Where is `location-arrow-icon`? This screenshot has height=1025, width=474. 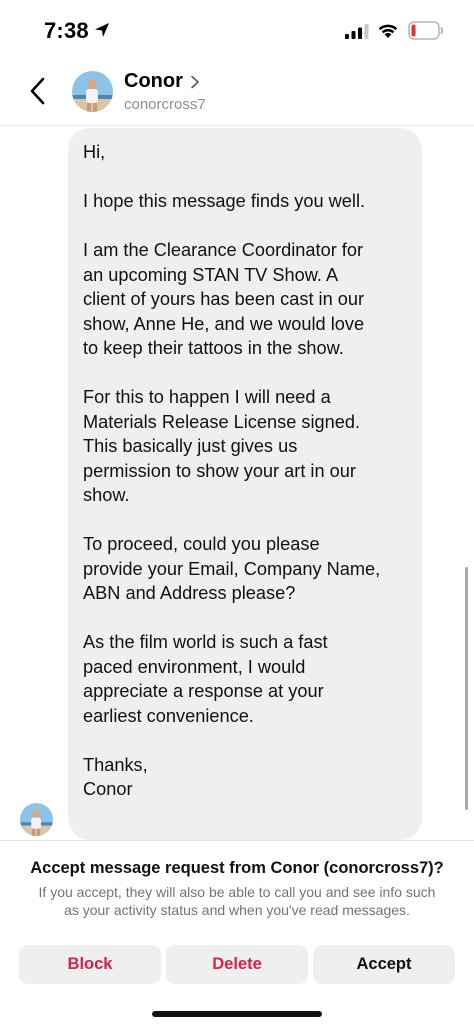
location-arrow-icon is located at coordinates (102, 30).